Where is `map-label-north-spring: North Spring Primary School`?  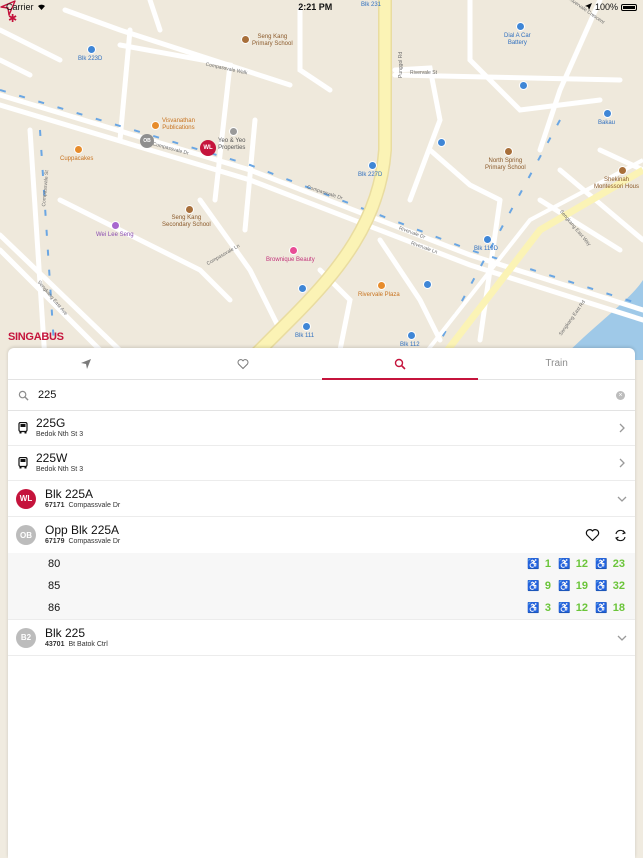 map-label-north-spring: North Spring Primary School is located at coordinates (505, 165).